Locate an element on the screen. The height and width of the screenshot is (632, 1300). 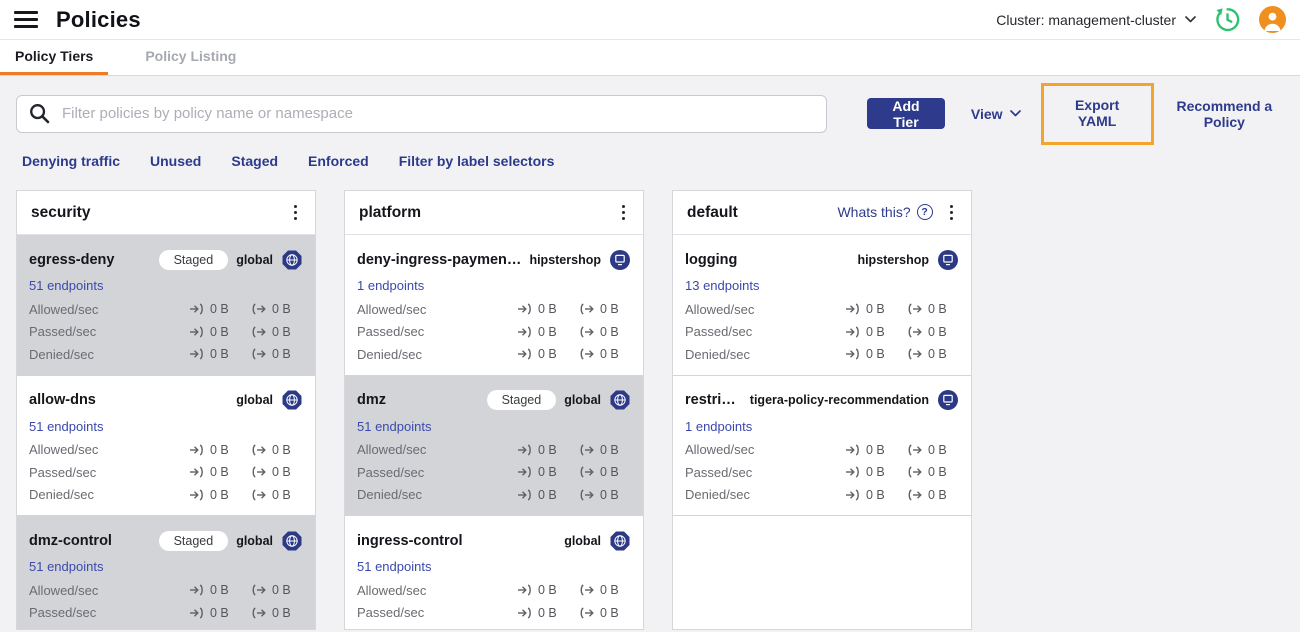
chevron-down-icon is located at coordinates (1190, 19).